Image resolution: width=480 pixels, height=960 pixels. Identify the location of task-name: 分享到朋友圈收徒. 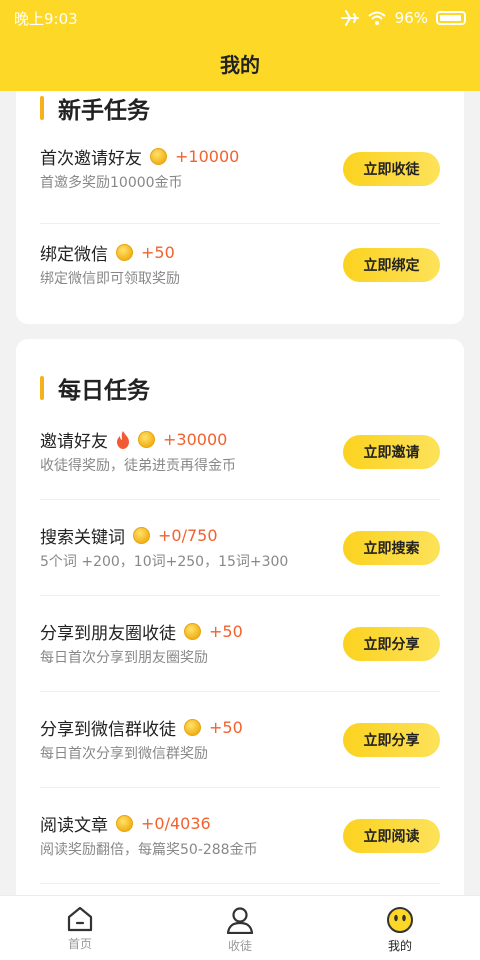
(108, 634).